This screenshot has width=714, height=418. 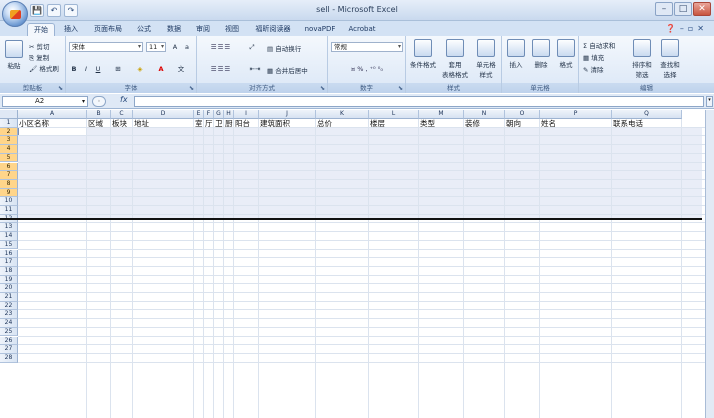 What do you see at coordinates (702, 9) in the screenshot?
I see `close-icon: ✕` at bounding box center [702, 9].